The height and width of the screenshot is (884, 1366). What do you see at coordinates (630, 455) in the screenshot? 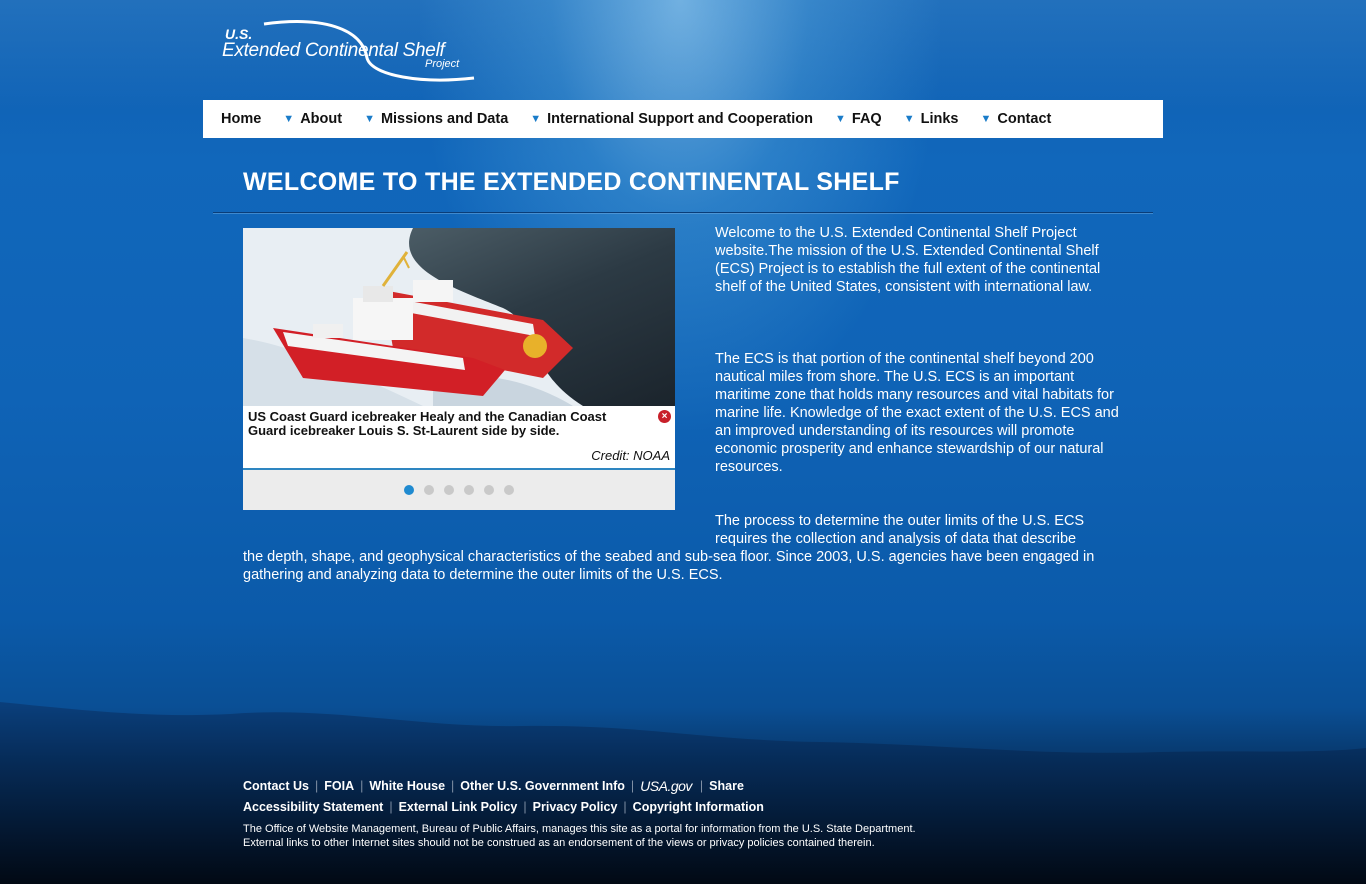
I see `caption-credit: Credit: NOAA` at bounding box center [630, 455].